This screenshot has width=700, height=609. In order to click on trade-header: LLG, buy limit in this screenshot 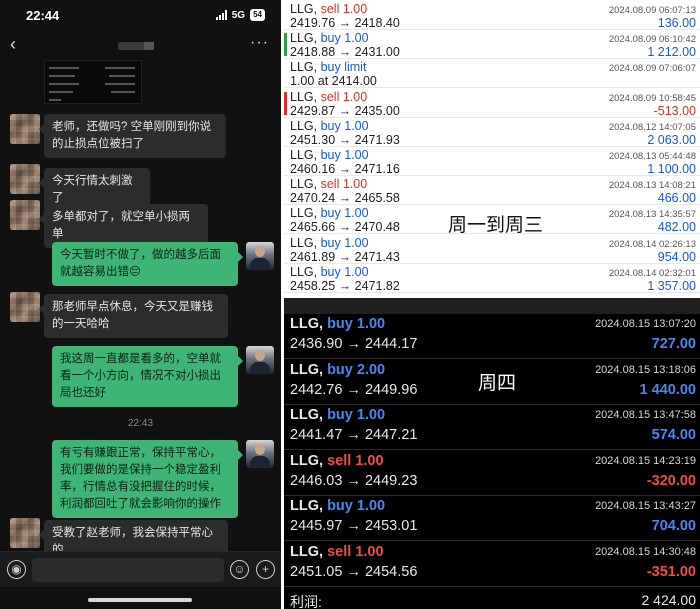, I will do `click(328, 67)`.